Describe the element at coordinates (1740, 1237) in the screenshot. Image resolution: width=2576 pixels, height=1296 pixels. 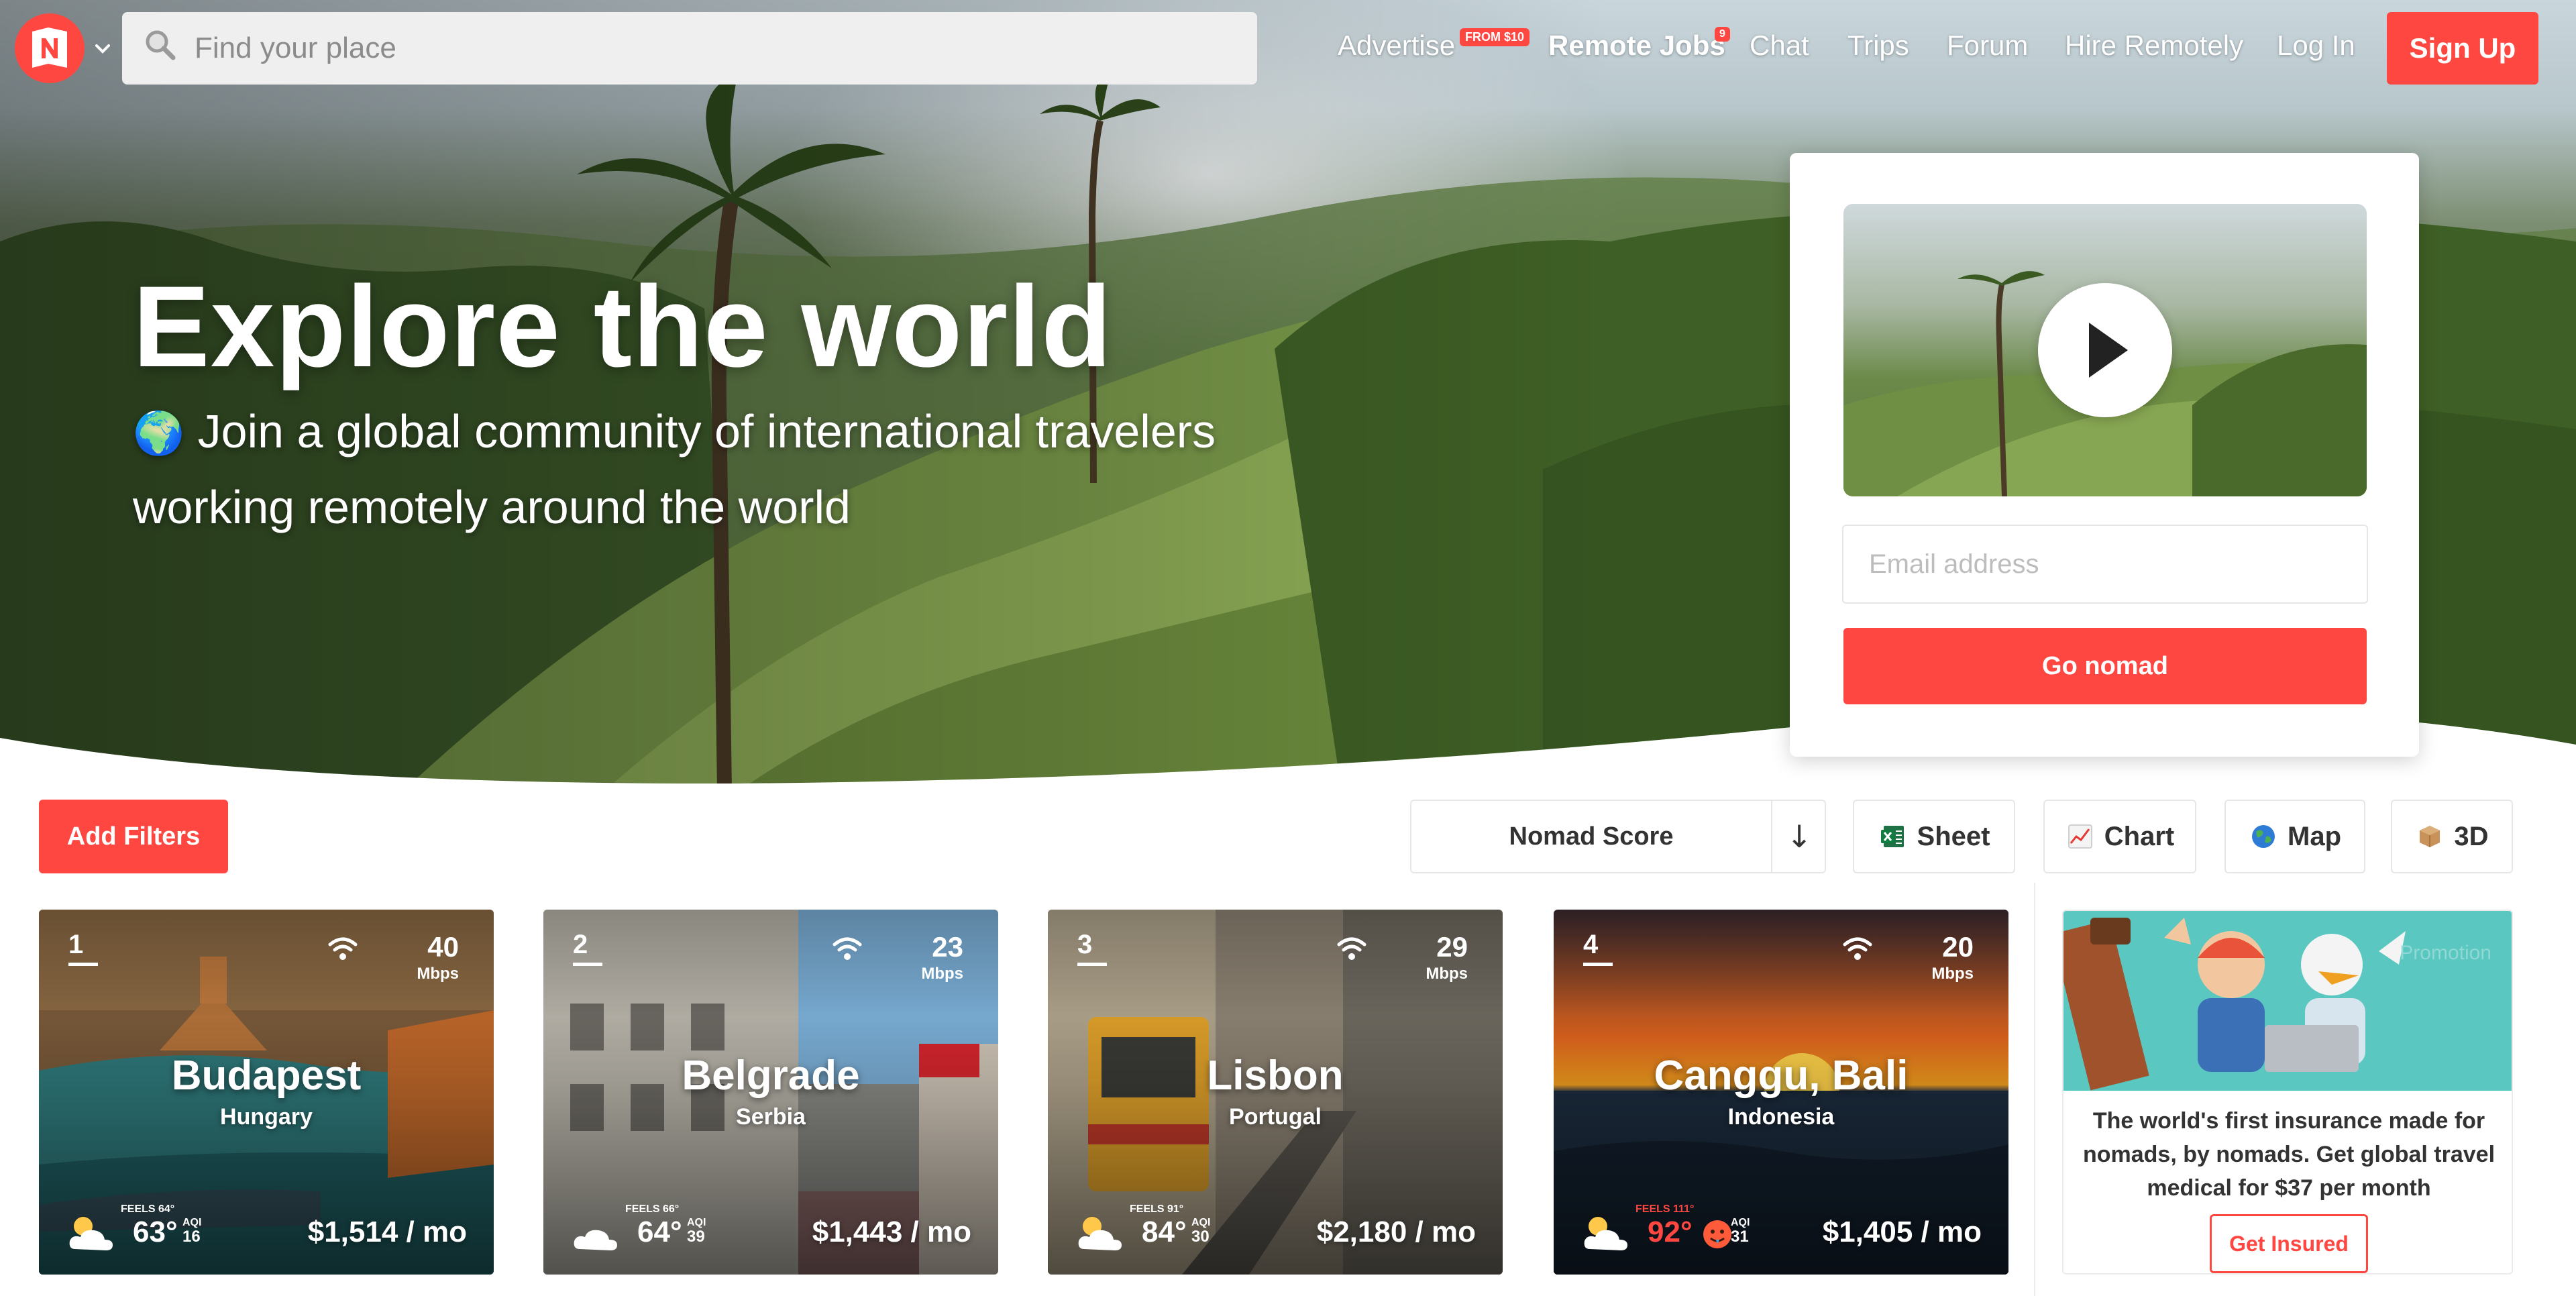
I see `aqi-value: 31` at that location.